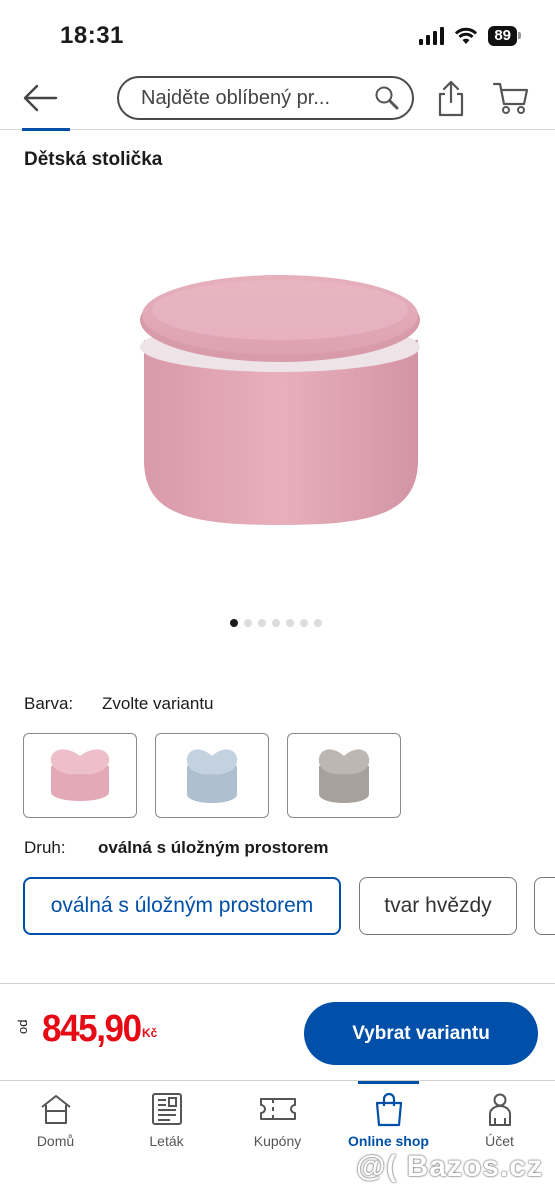 The image size is (555, 1200). Describe the element at coordinates (93, 159) in the screenshot. I see `product-title: Dětská stolička` at that location.